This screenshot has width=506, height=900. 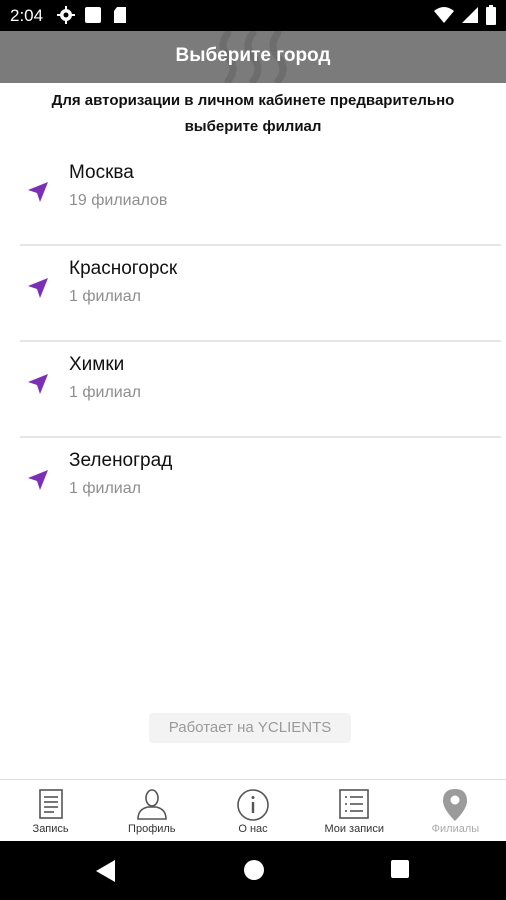 I want to click on tab-my-bookings: Мои записи, so click(x=354, y=811).